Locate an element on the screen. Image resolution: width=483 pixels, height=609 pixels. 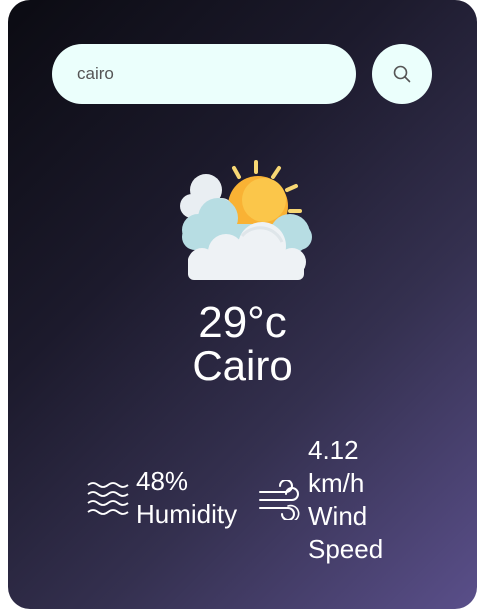
humidity-waves-icon is located at coordinates (108, 498).